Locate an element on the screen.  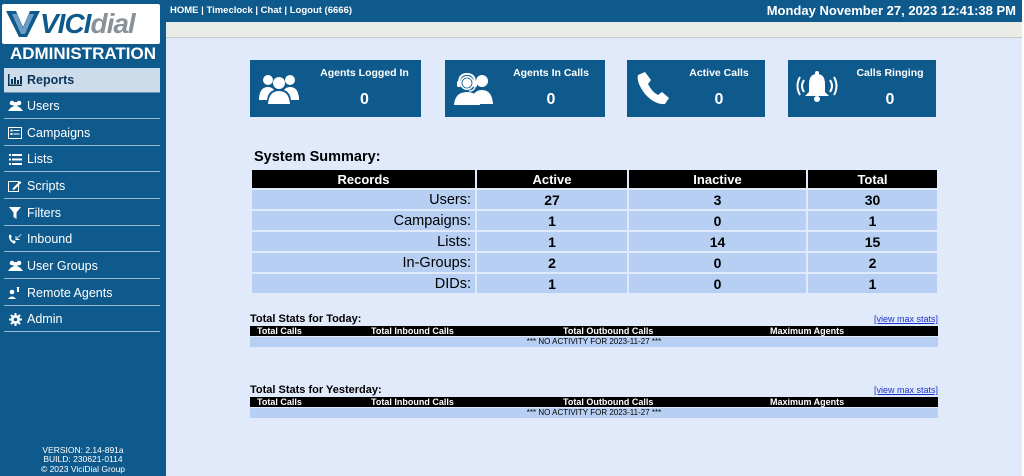
sidebar-item-label: Admin is located at coordinates (45, 319).